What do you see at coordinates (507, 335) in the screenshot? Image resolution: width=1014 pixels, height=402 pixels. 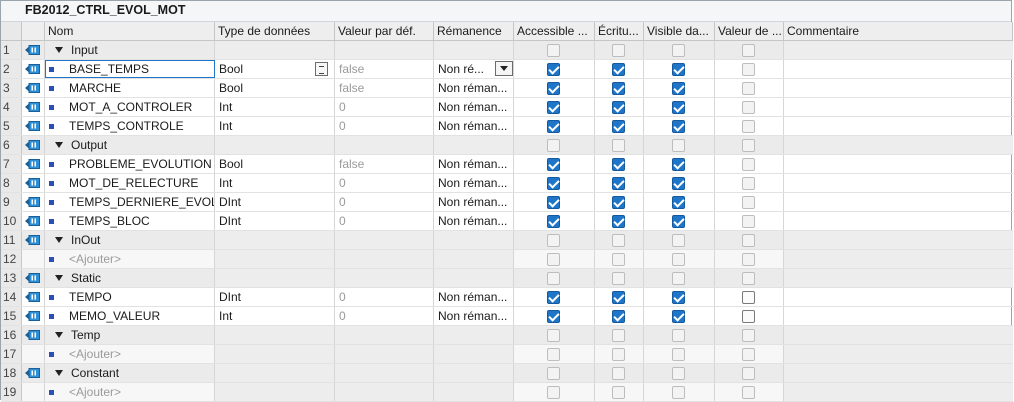 I see `section-row: 16 Temp` at bounding box center [507, 335].